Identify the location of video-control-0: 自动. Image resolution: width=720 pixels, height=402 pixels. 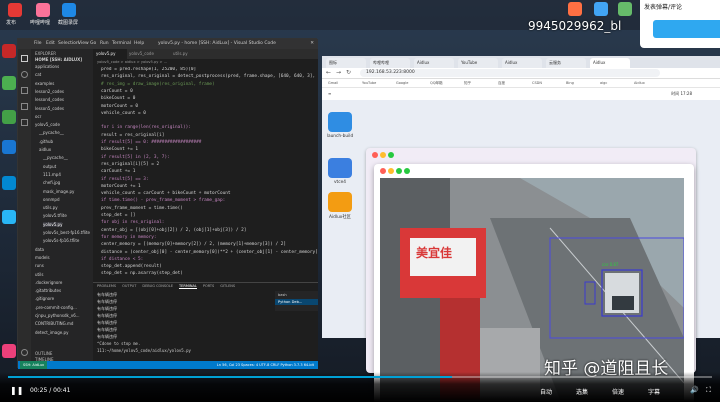
(546, 391).